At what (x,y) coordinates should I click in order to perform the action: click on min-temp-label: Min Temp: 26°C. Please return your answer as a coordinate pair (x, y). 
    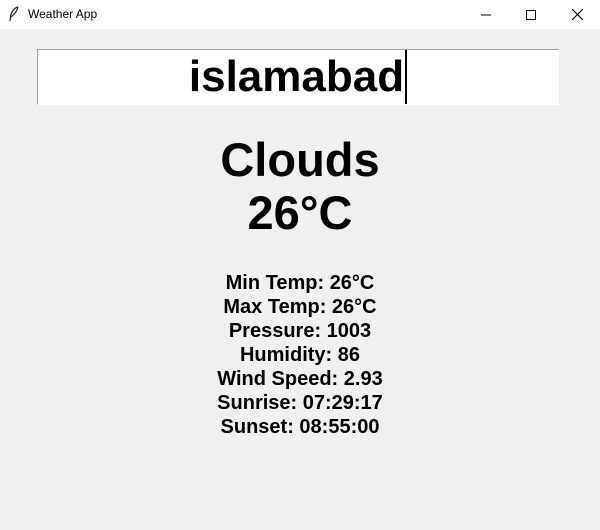
    Looking at the image, I should click on (300, 283).